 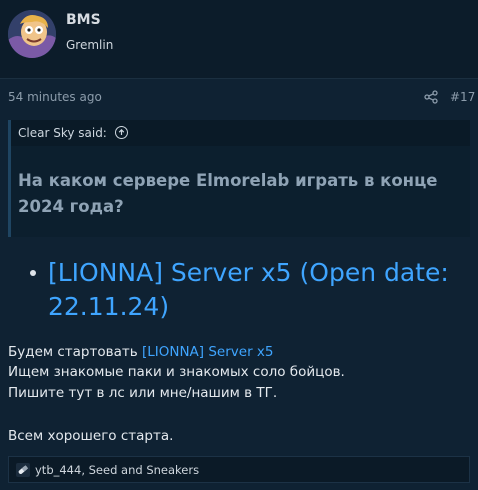 I want to click on arrow-up-circle-icon, so click(x=121, y=132).